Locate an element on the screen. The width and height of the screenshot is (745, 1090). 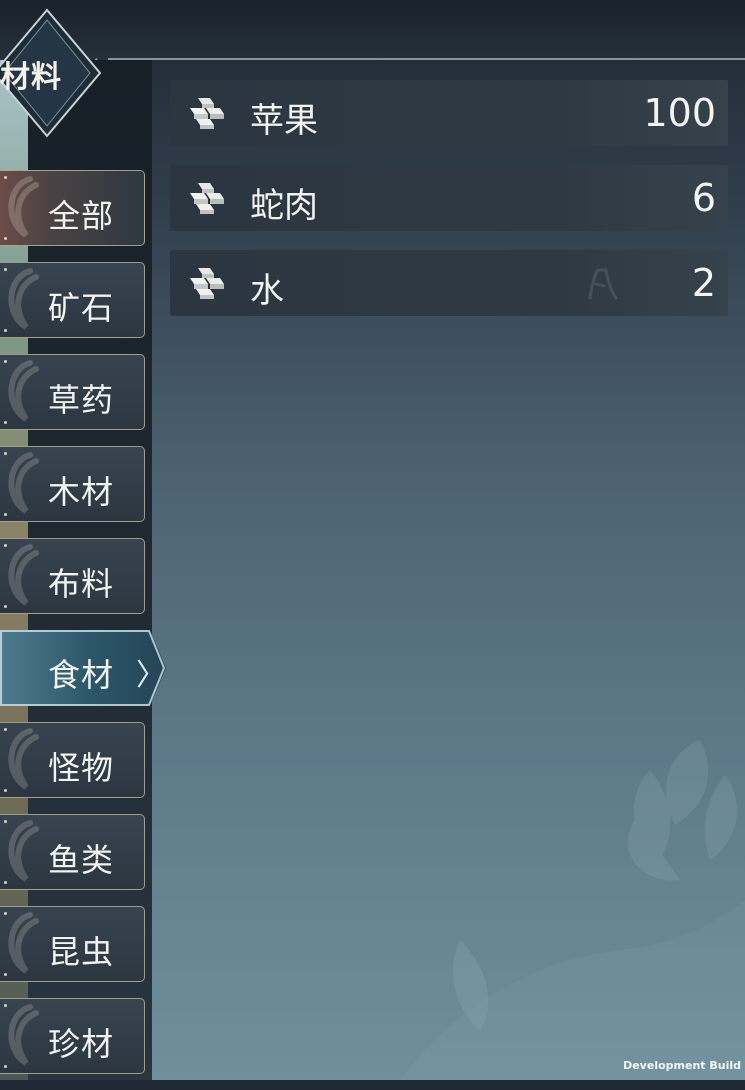
tab-food: 食材 〉 is located at coordinates (83, 668).